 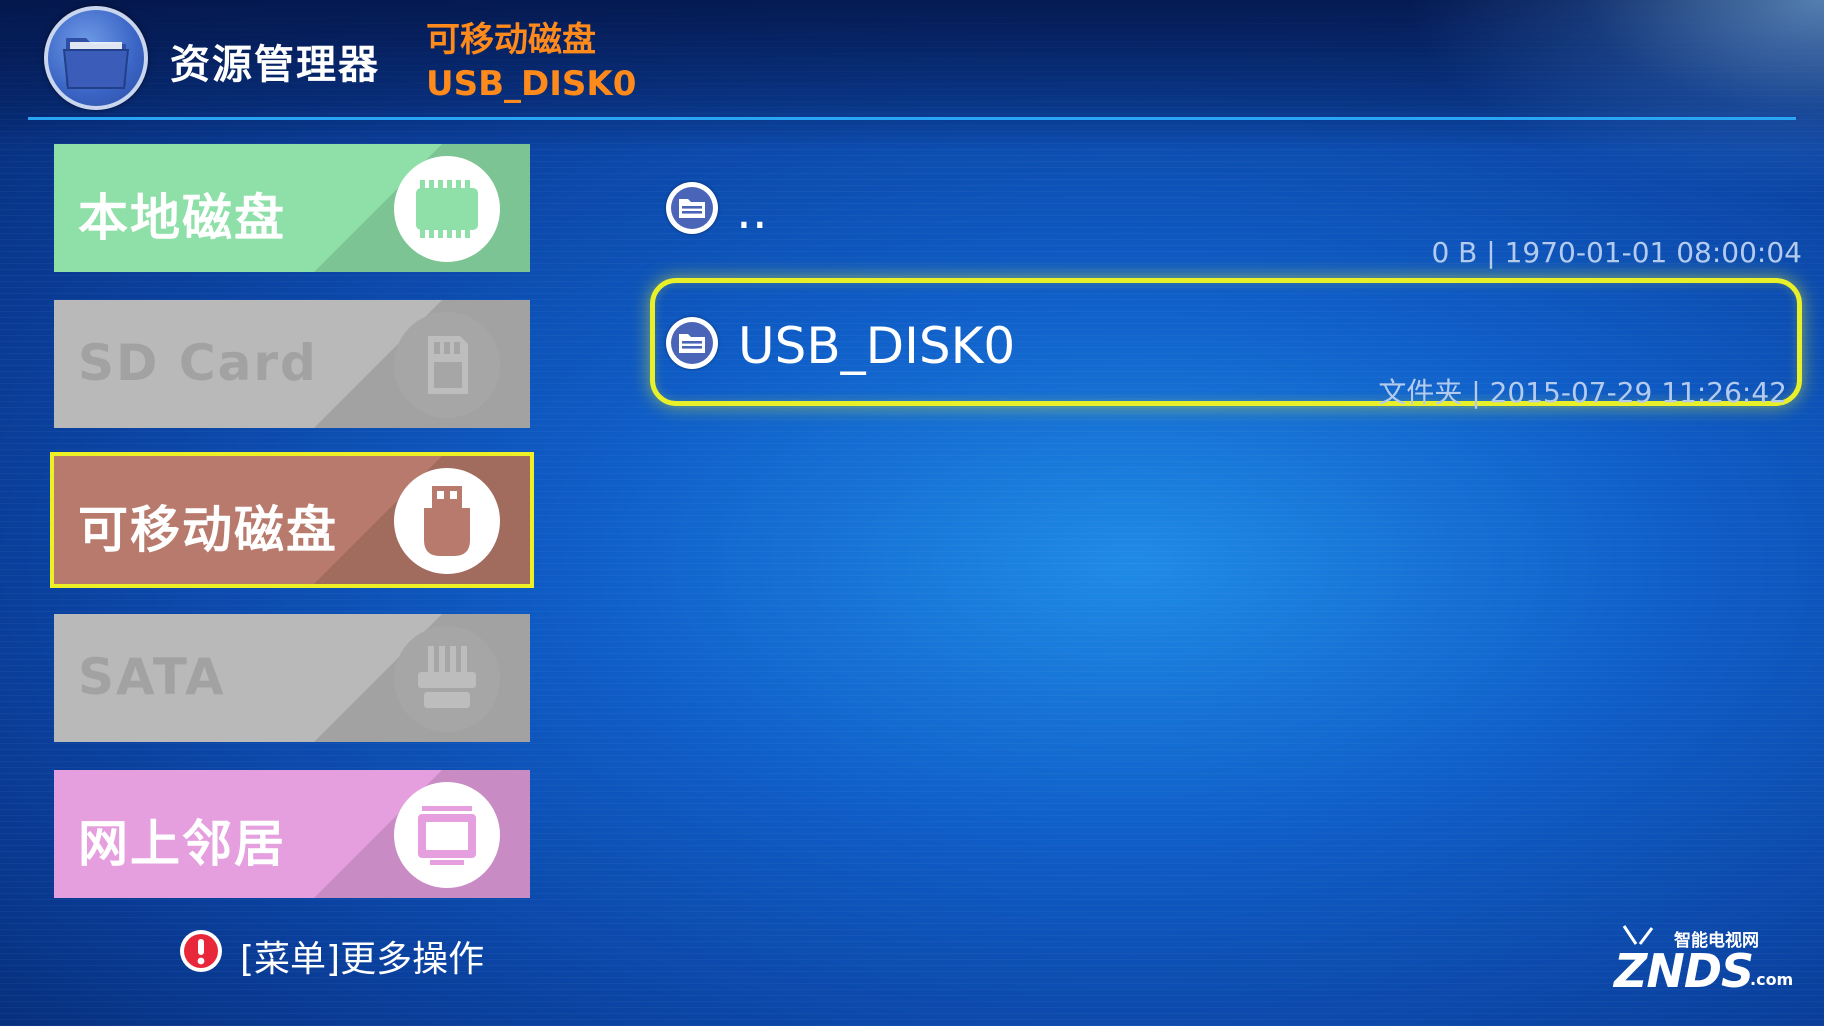 I want to click on network-monitor-icon, so click(x=447, y=835).